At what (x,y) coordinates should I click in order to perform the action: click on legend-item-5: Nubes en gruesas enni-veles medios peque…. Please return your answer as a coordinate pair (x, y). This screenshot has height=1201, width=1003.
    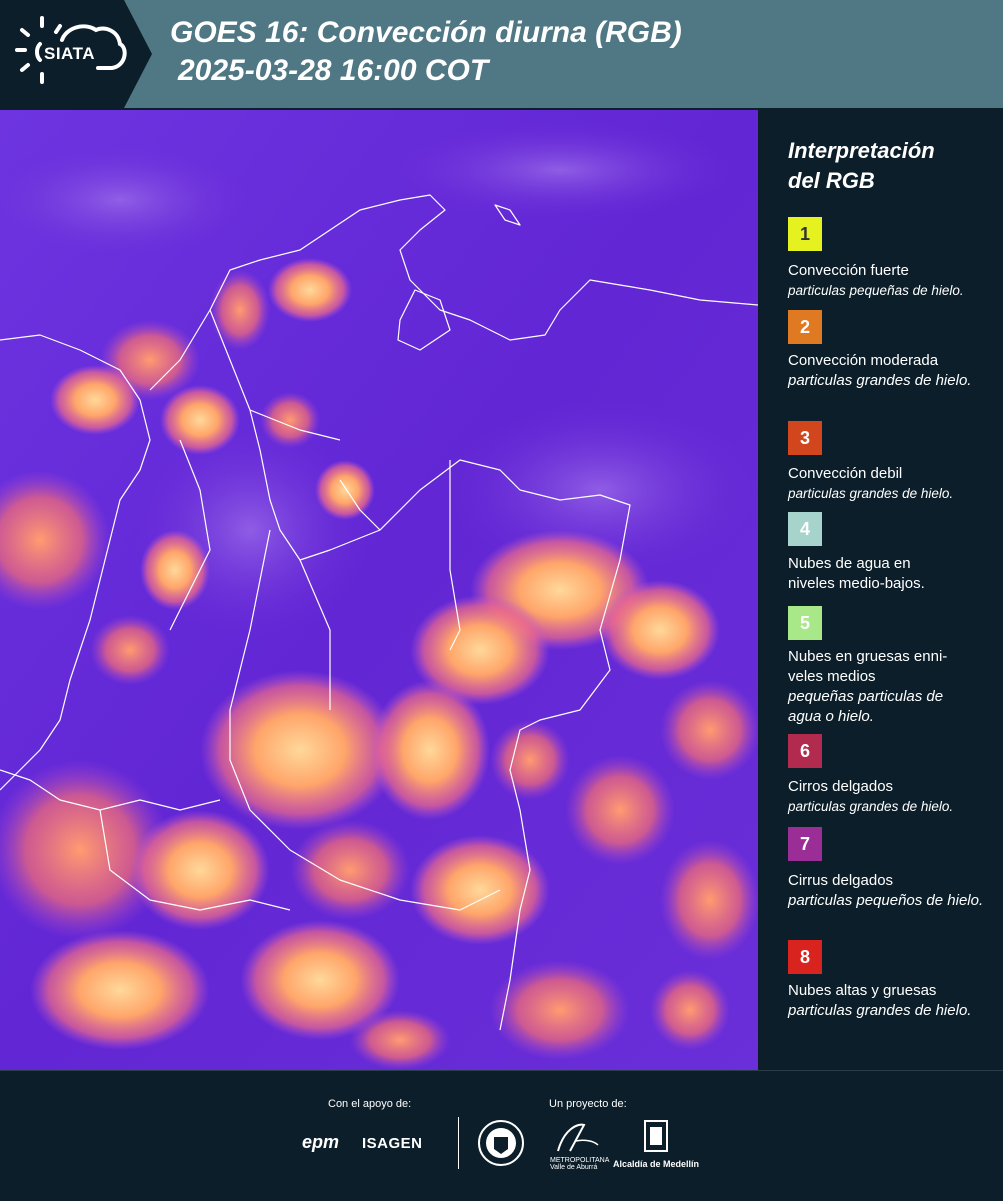
    Looking at the image, I should click on (880, 687).